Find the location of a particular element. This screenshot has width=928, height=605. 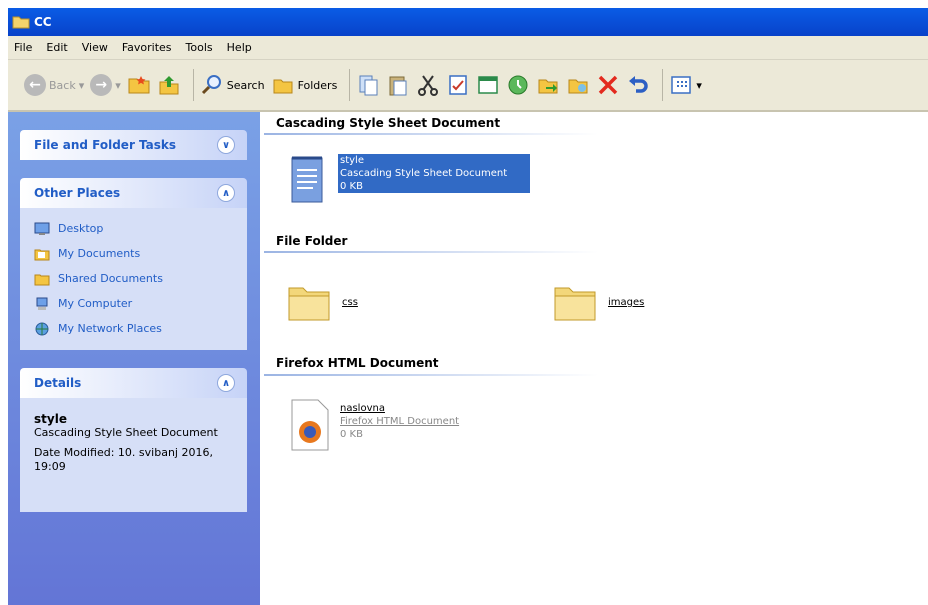

properties-button is located at coordinates (458, 85).